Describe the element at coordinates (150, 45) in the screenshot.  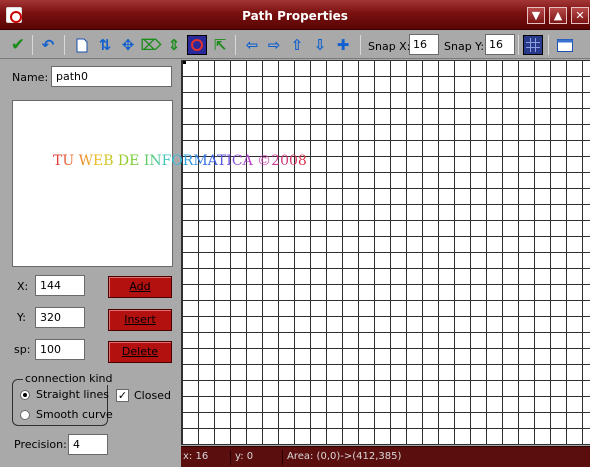
I see `mirror-horizontal-icon: ⌦` at that location.